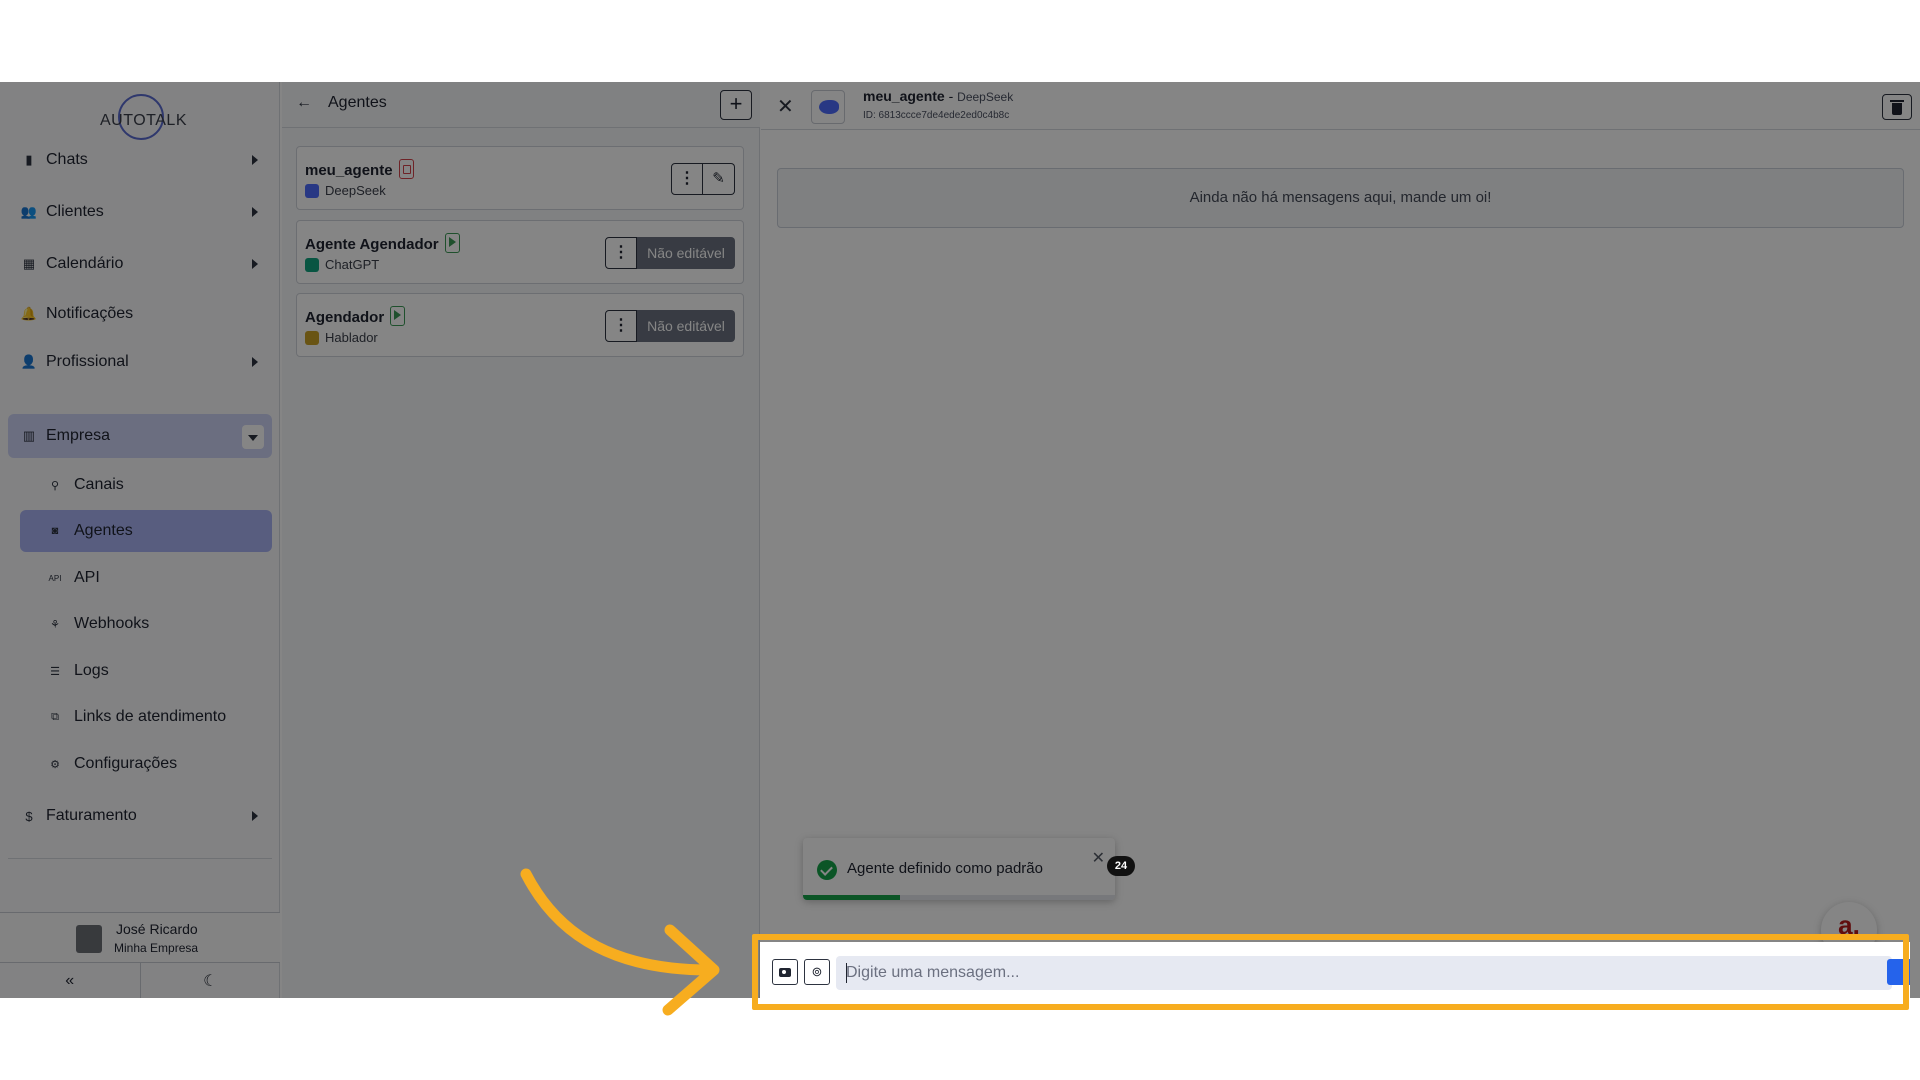 This screenshot has width=1920, height=1080. What do you see at coordinates (846, 973) in the screenshot?
I see `text-cursor` at bounding box center [846, 973].